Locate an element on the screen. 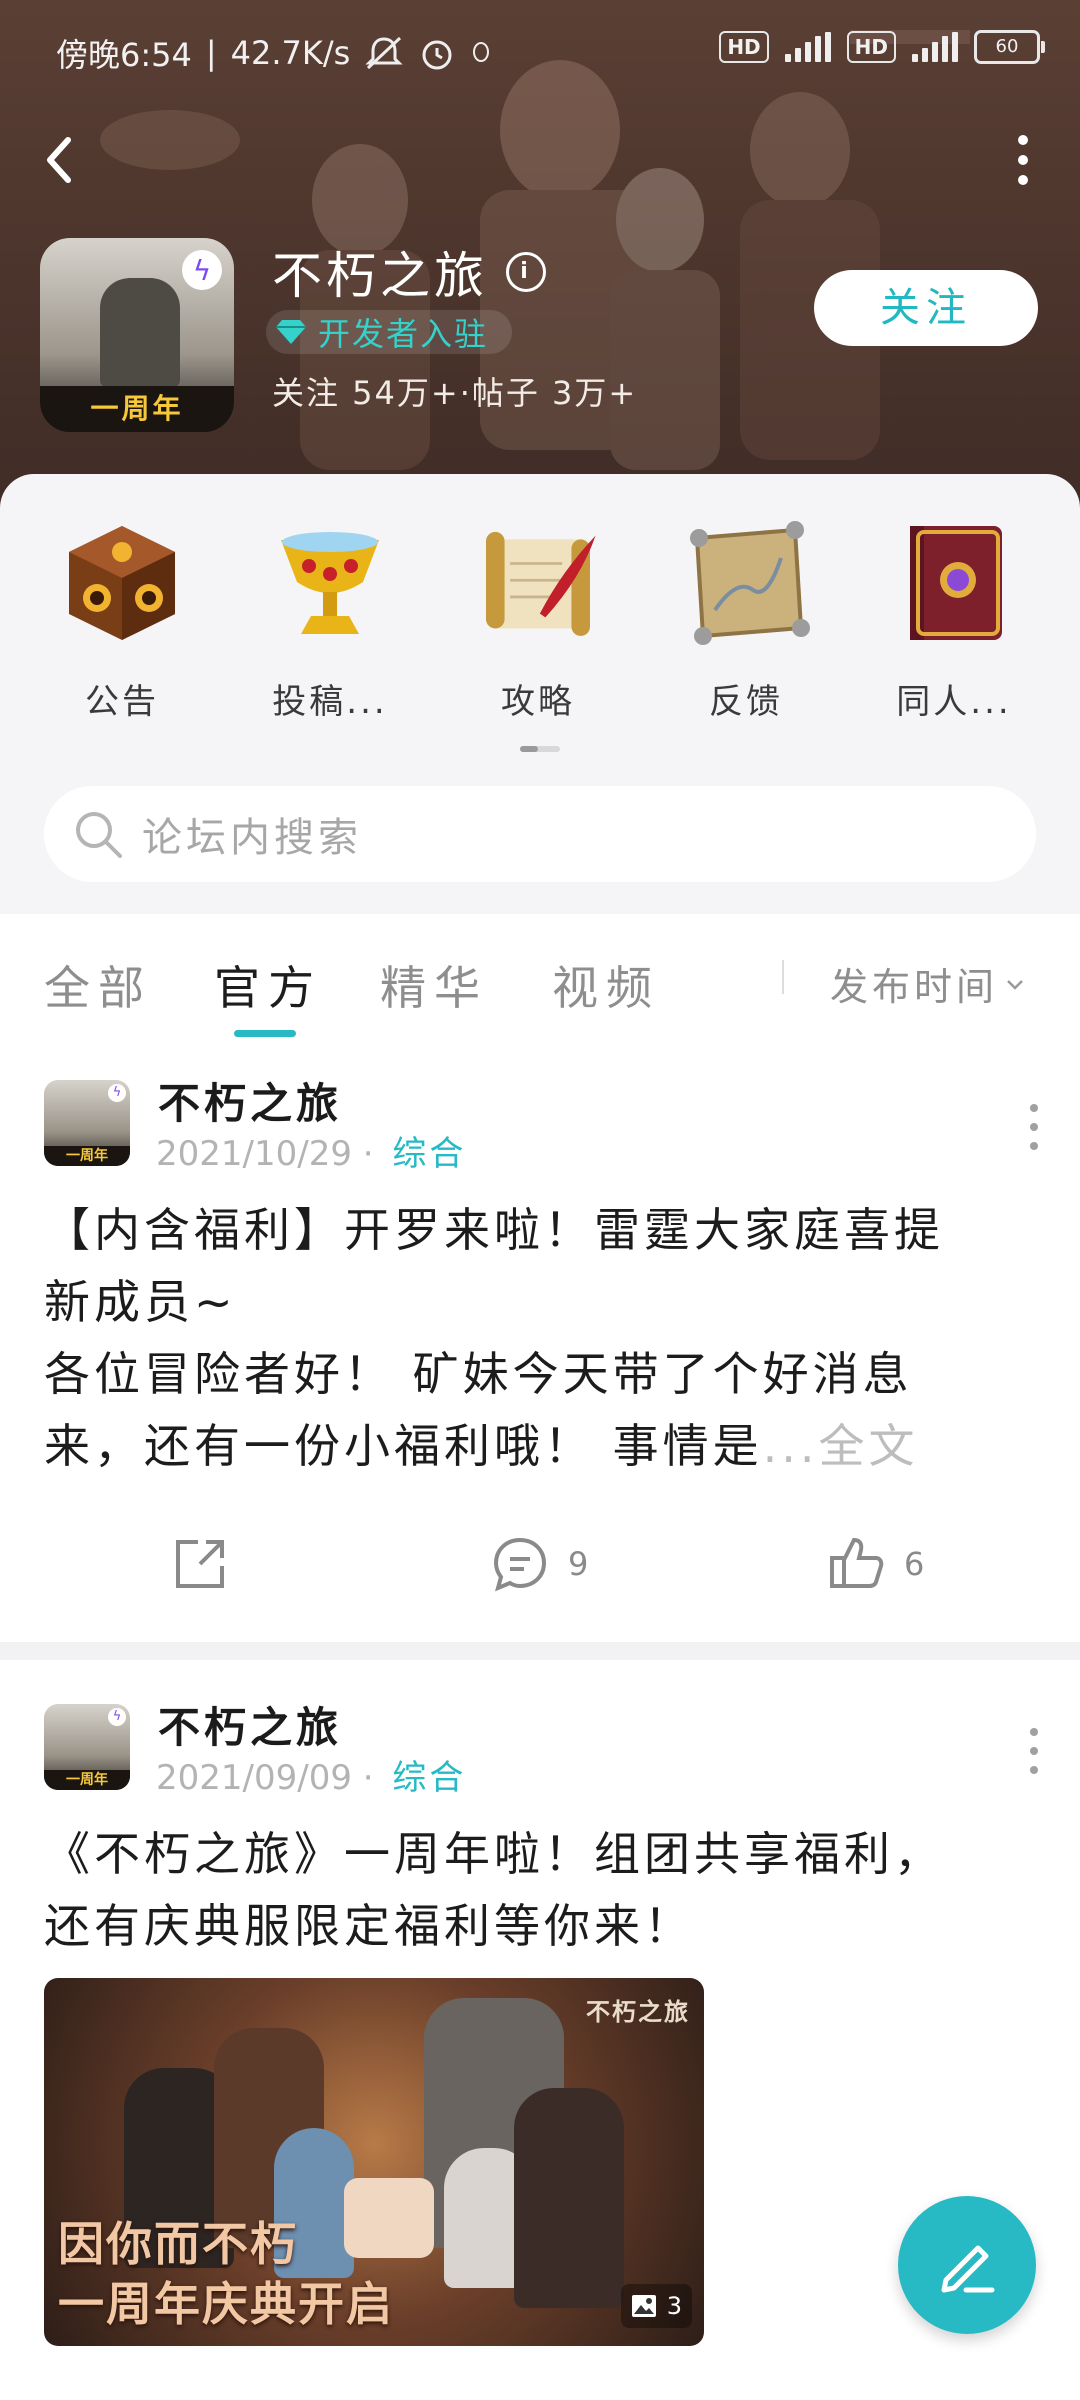  comment-icon is located at coordinates (520, 1564).